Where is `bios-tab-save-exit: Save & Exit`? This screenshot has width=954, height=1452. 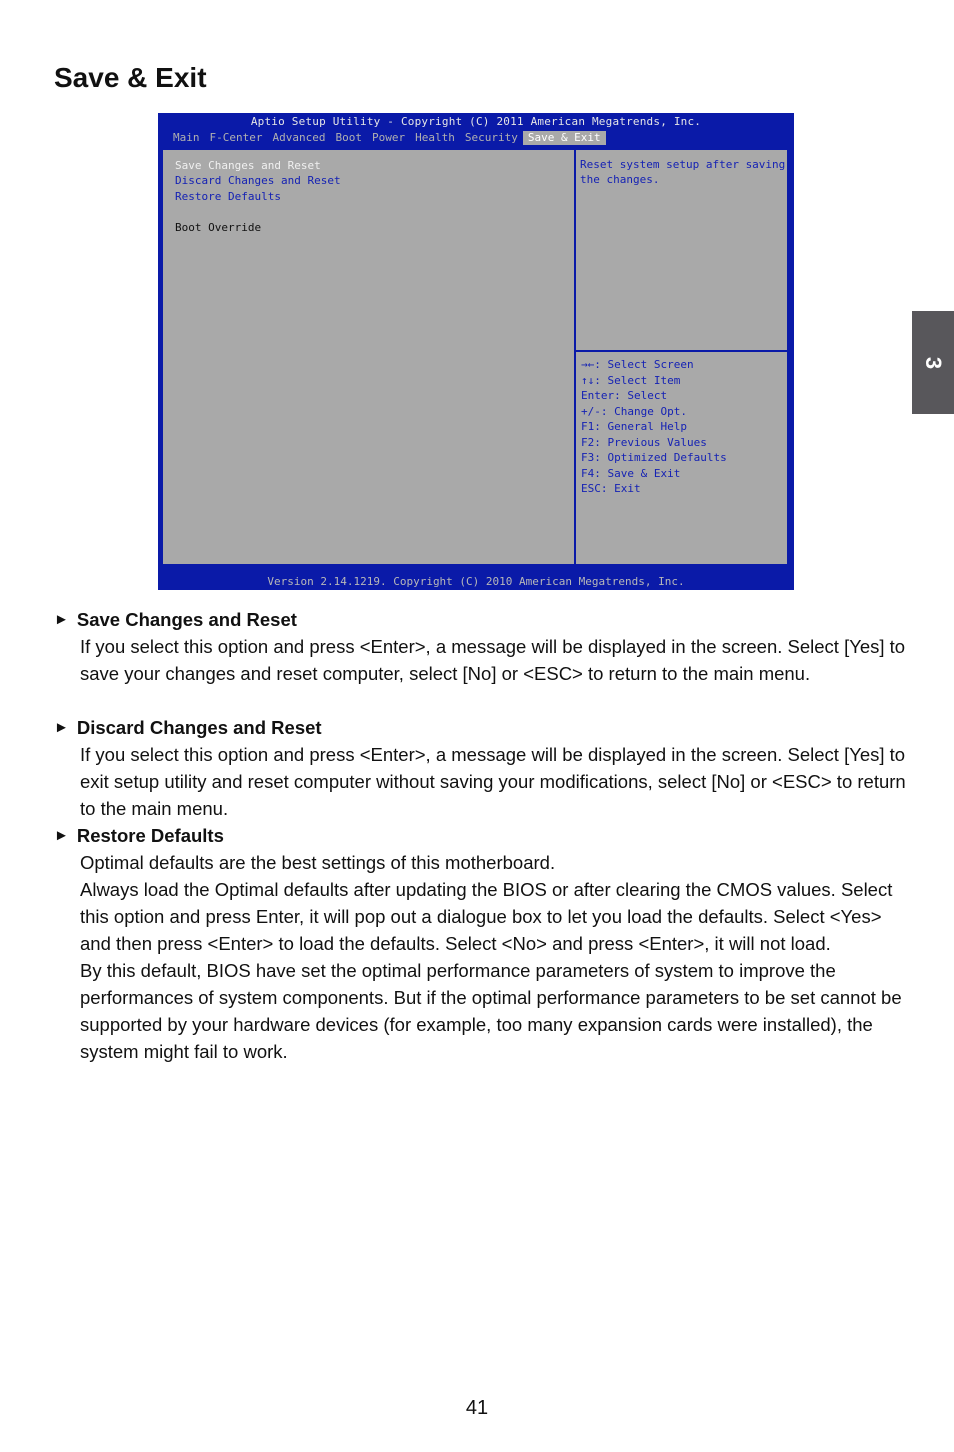
bios-tab-save-exit: Save & Exit is located at coordinates (564, 138).